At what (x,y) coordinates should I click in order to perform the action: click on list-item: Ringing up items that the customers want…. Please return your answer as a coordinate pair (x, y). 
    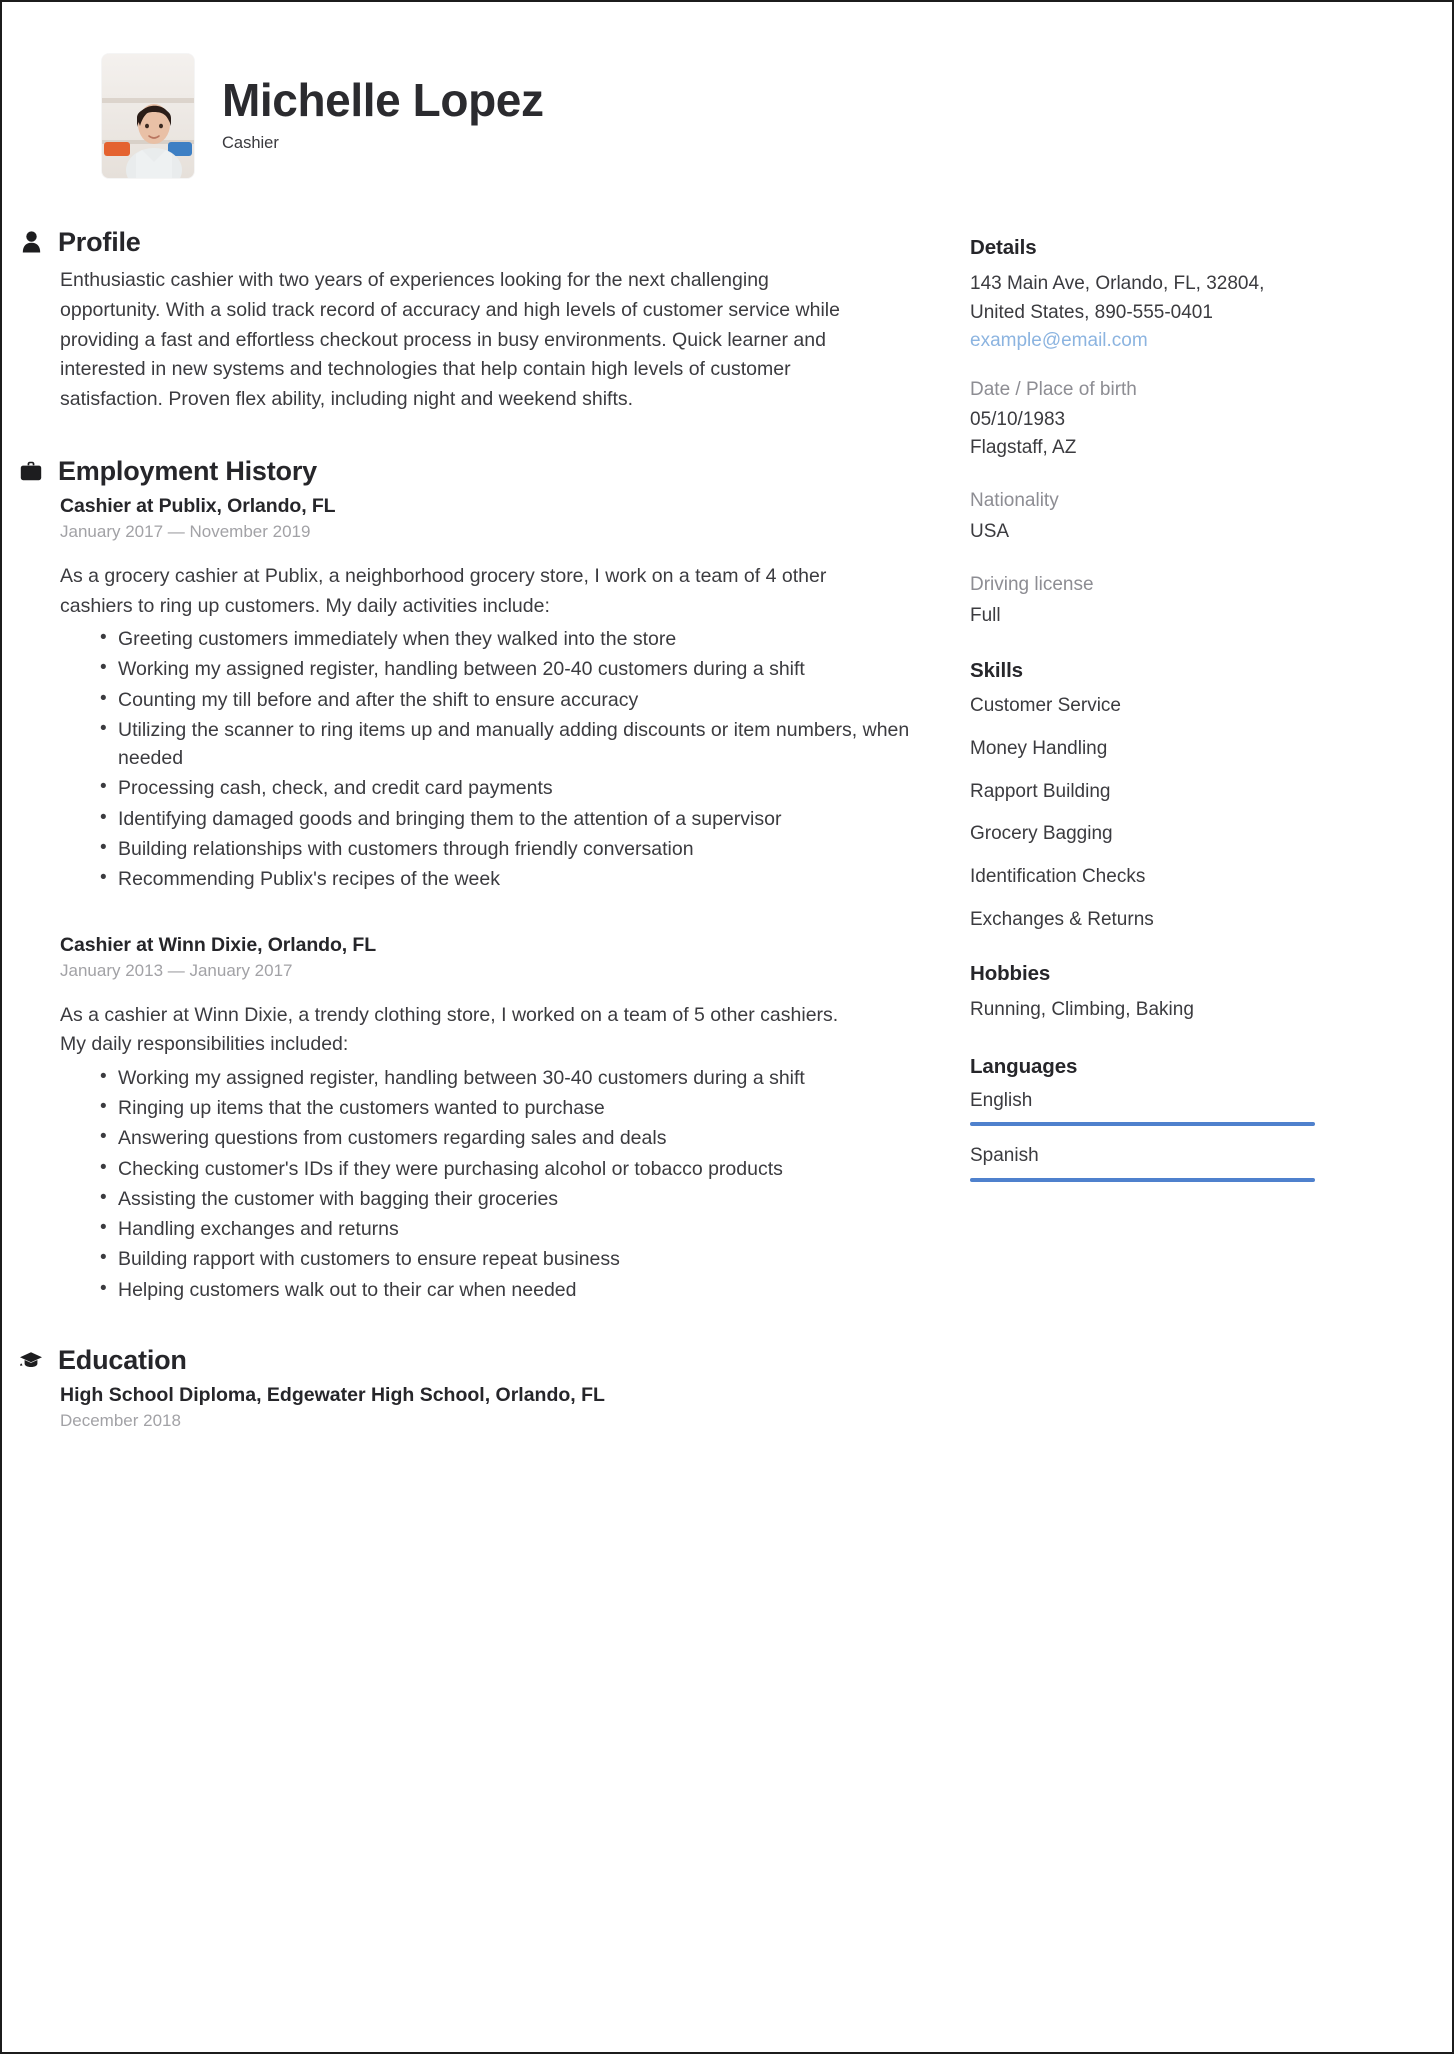
    Looking at the image, I should click on (511, 1107).